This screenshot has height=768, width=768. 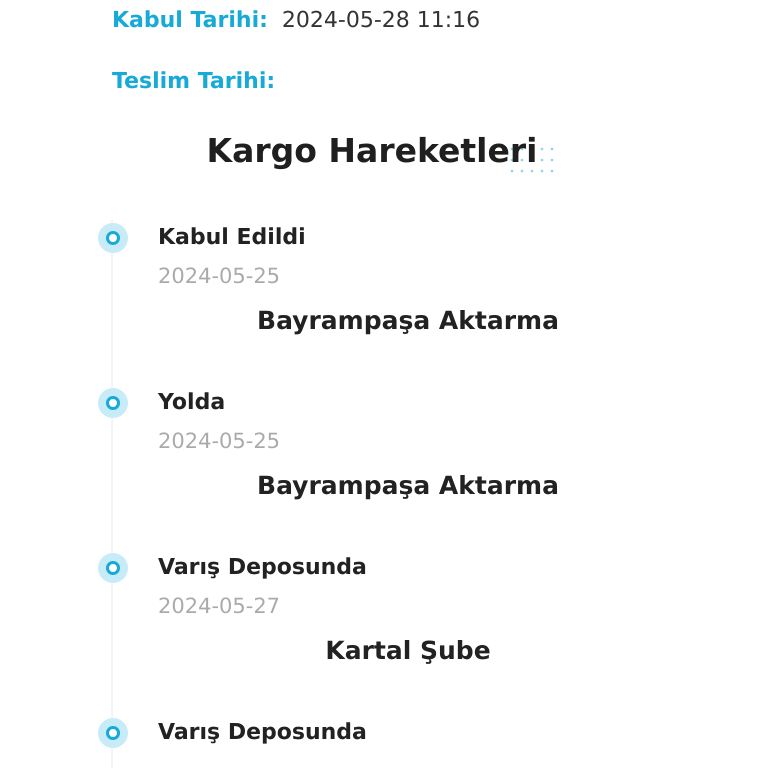 I want to click on field-label: Teslim Tarihi:, so click(x=194, y=82).